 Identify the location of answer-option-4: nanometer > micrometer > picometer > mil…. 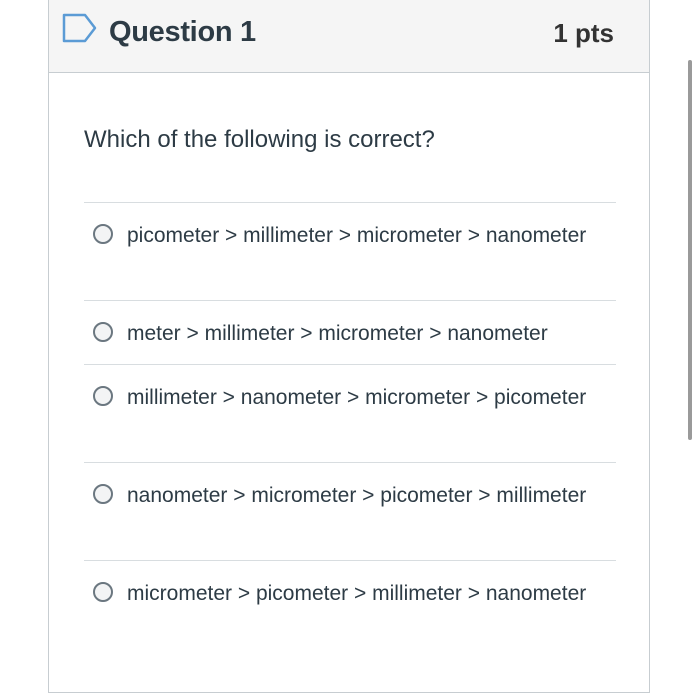
(350, 511).